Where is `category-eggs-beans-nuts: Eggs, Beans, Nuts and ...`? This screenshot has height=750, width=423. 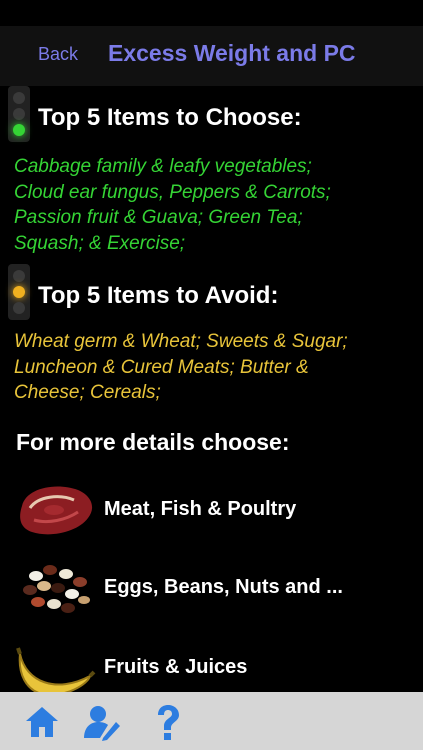 category-eggs-beans-nuts: Eggs, Beans, Nuts and ... is located at coordinates (211, 589).